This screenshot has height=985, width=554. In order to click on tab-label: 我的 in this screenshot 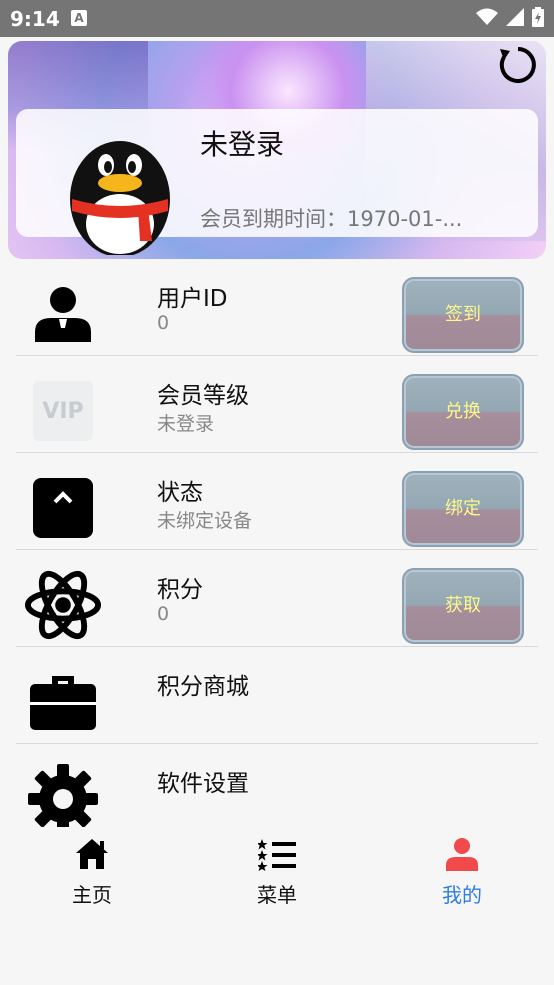, I will do `click(462, 895)`.